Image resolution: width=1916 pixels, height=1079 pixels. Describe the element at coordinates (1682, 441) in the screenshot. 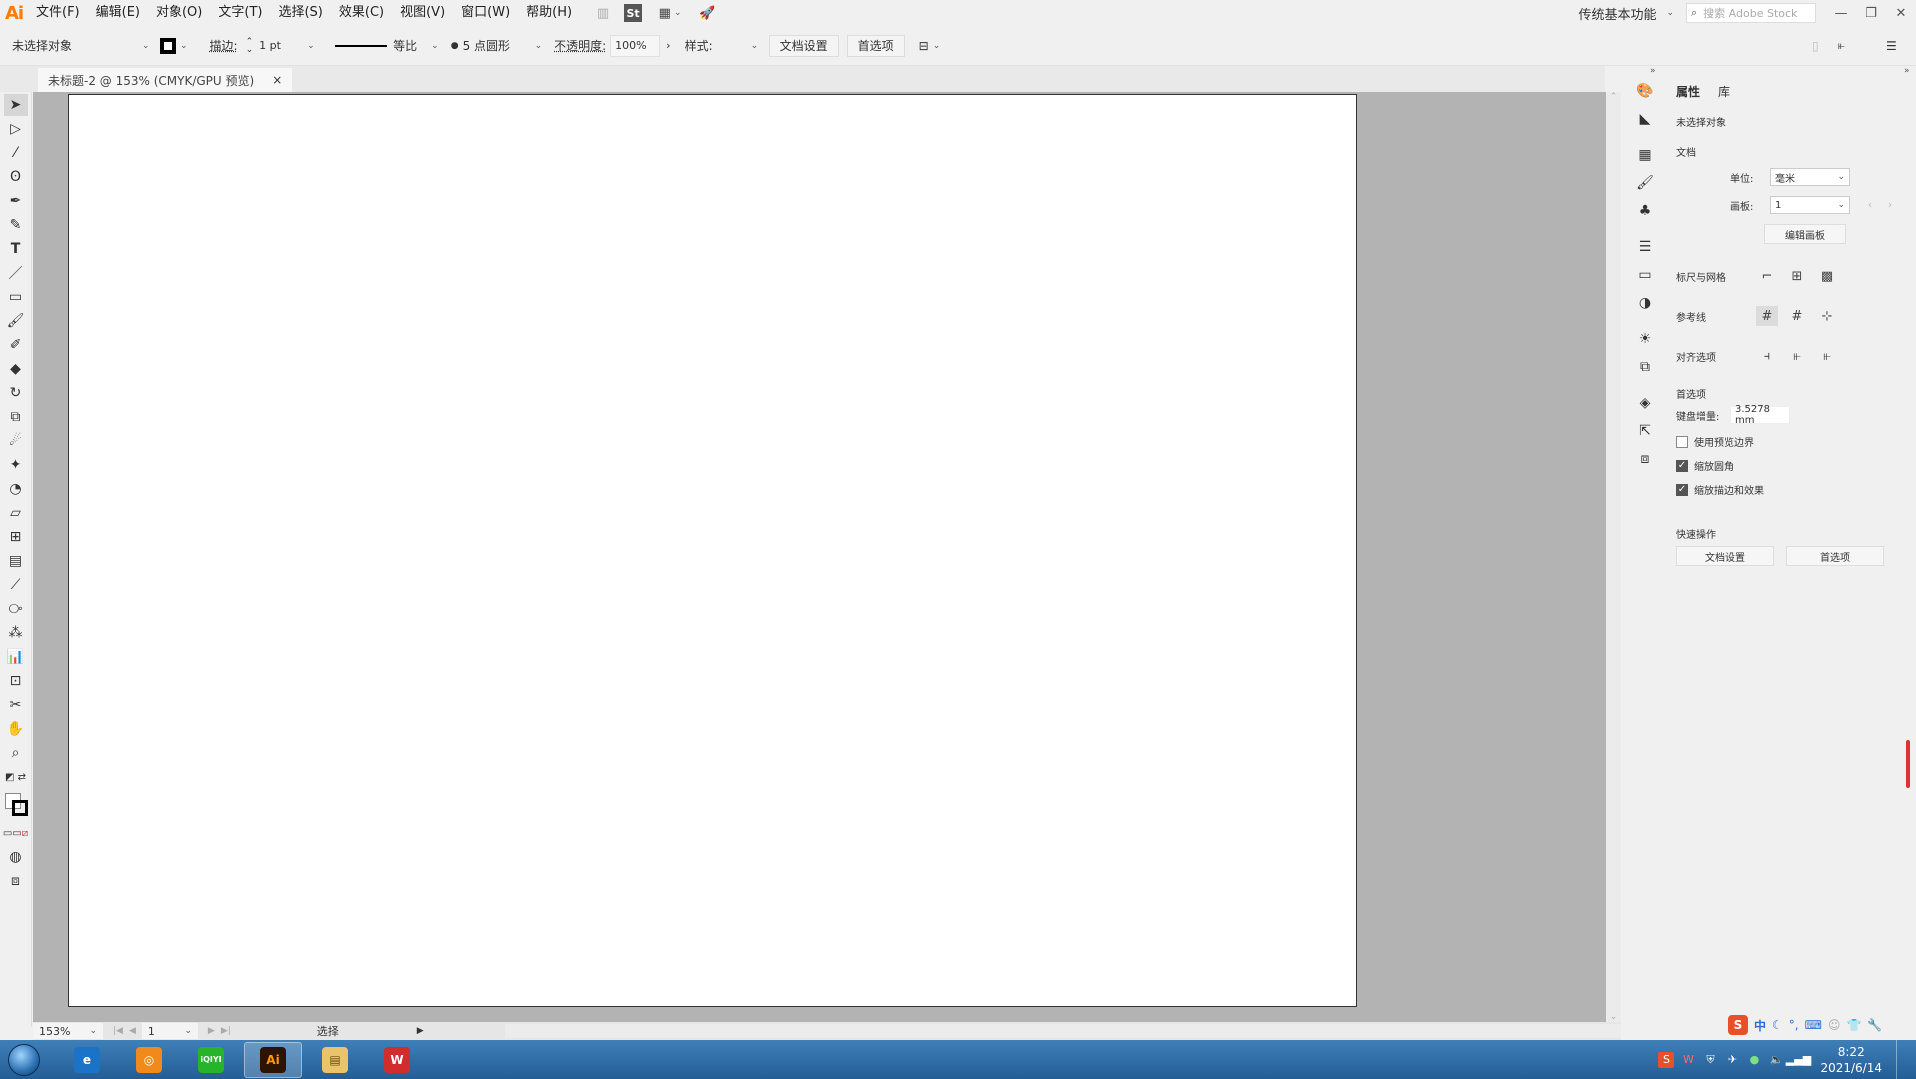

I see `preview-bounds-checkbox` at that location.